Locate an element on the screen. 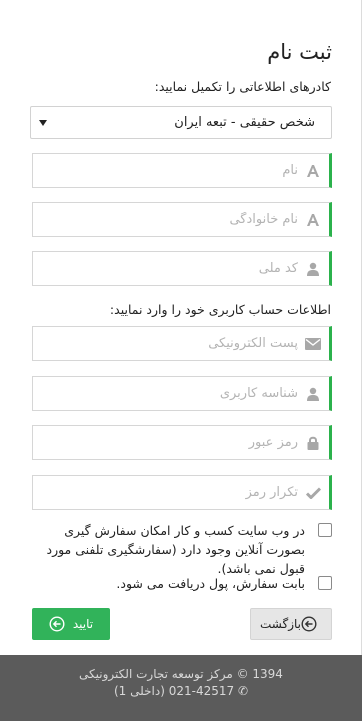  national-code-input is located at coordinates (166, 268).